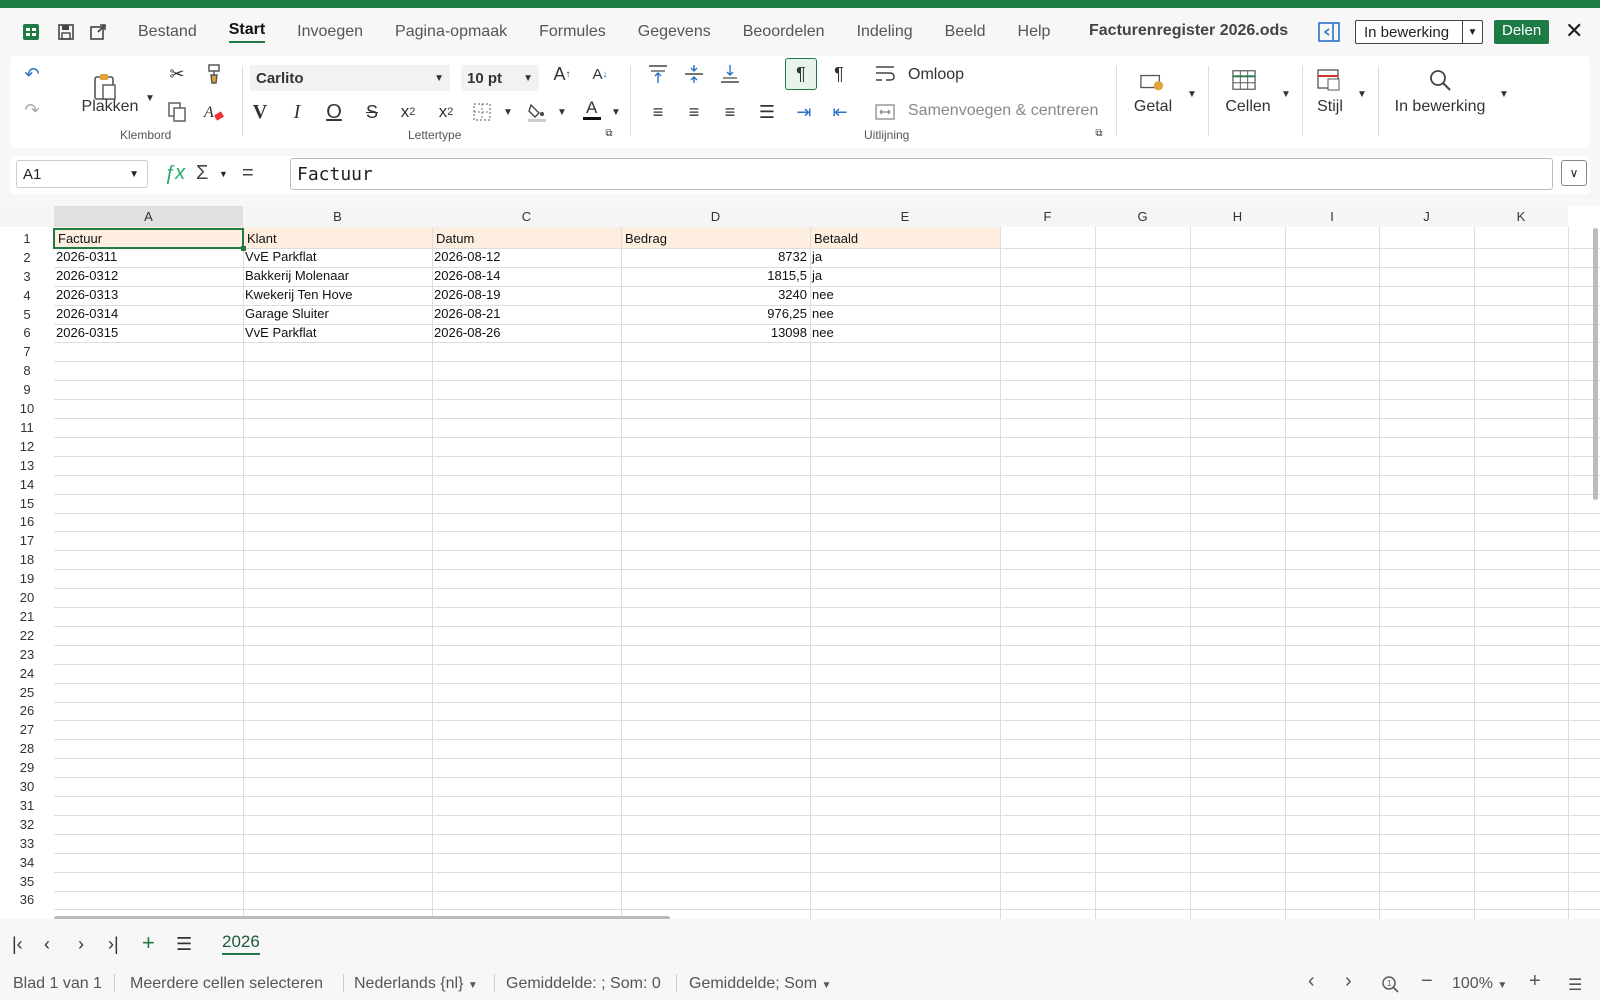  What do you see at coordinates (1142, 216) in the screenshot?
I see `column-header: G` at bounding box center [1142, 216].